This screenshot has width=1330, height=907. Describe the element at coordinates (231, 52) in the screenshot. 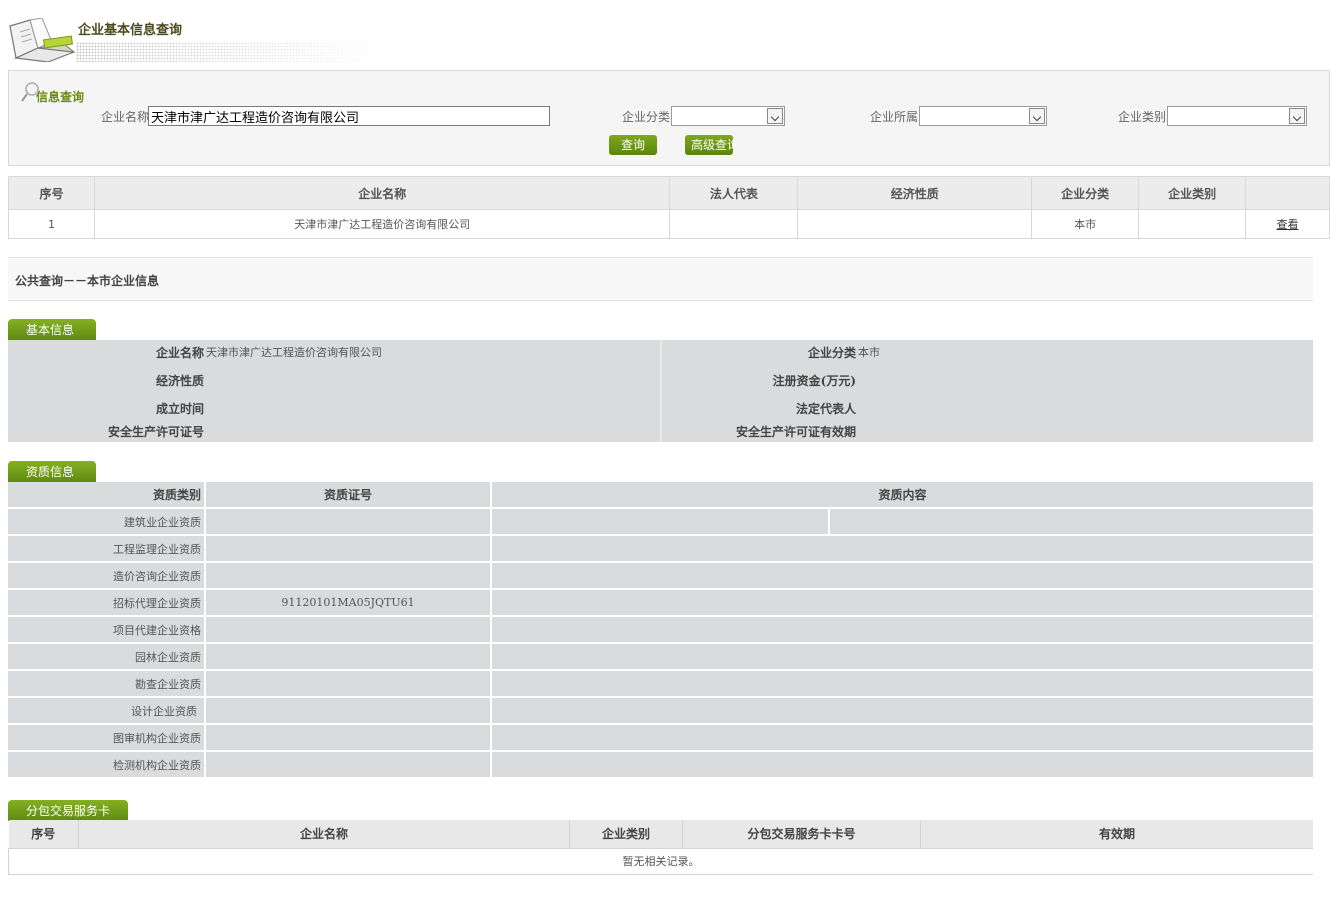

I see `header-decoration` at that location.